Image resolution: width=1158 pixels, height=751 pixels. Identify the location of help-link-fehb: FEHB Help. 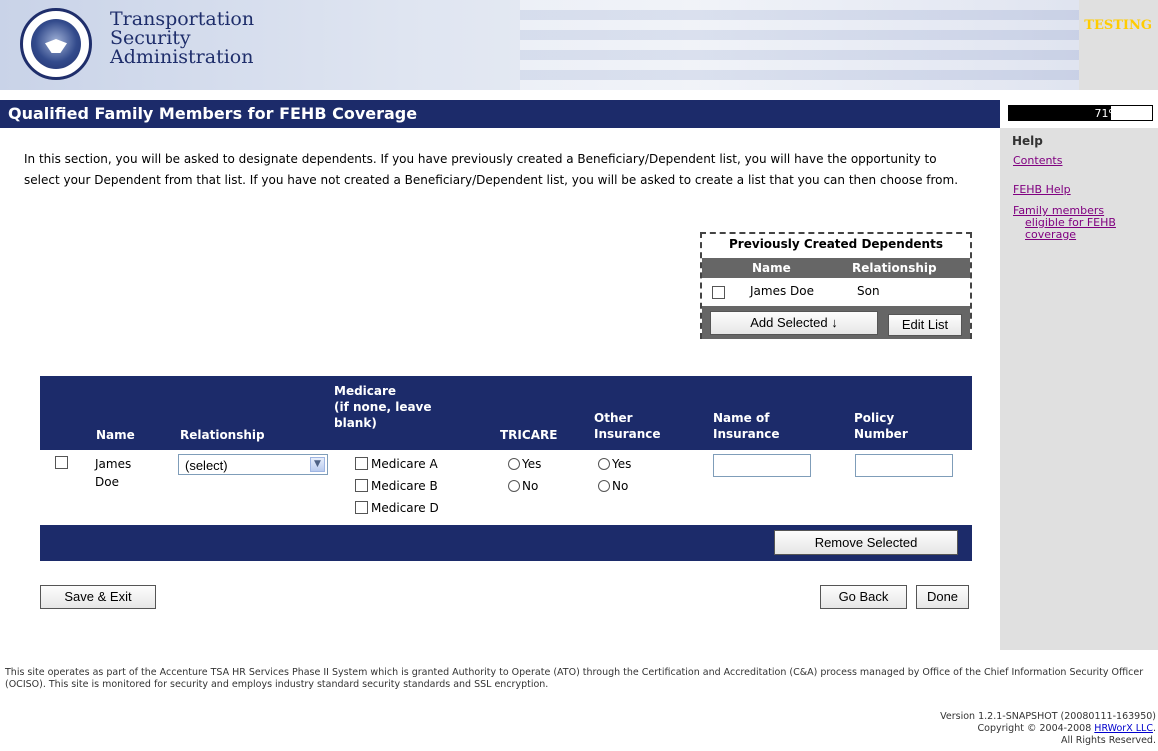
(1042, 189).